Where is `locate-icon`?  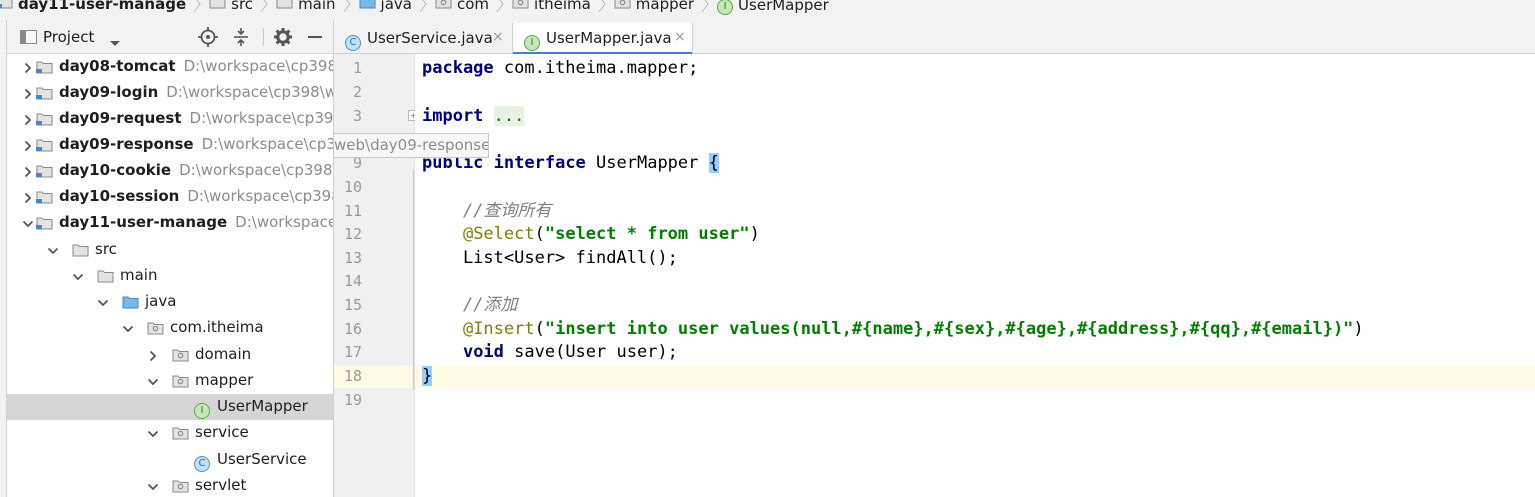
locate-icon is located at coordinates (208, 37).